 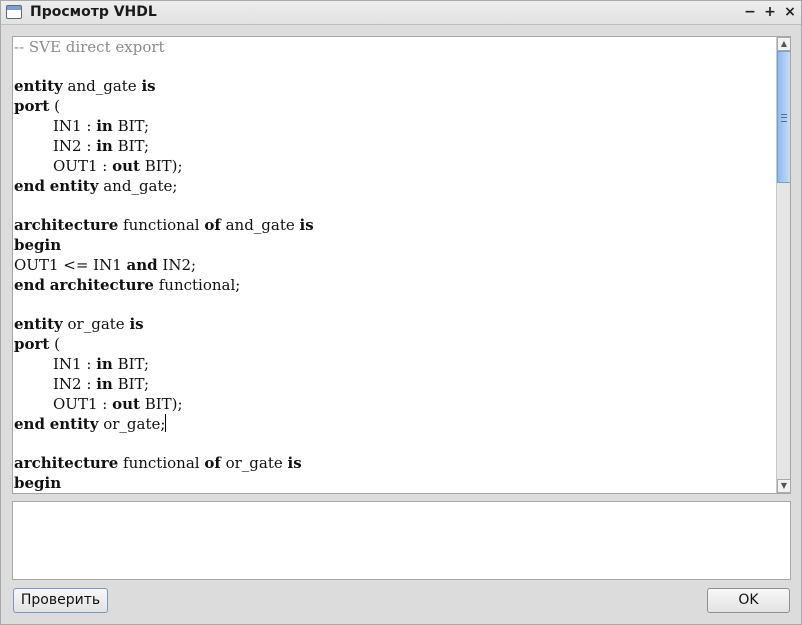 I want to click on ok-button: OK, so click(x=748, y=600).